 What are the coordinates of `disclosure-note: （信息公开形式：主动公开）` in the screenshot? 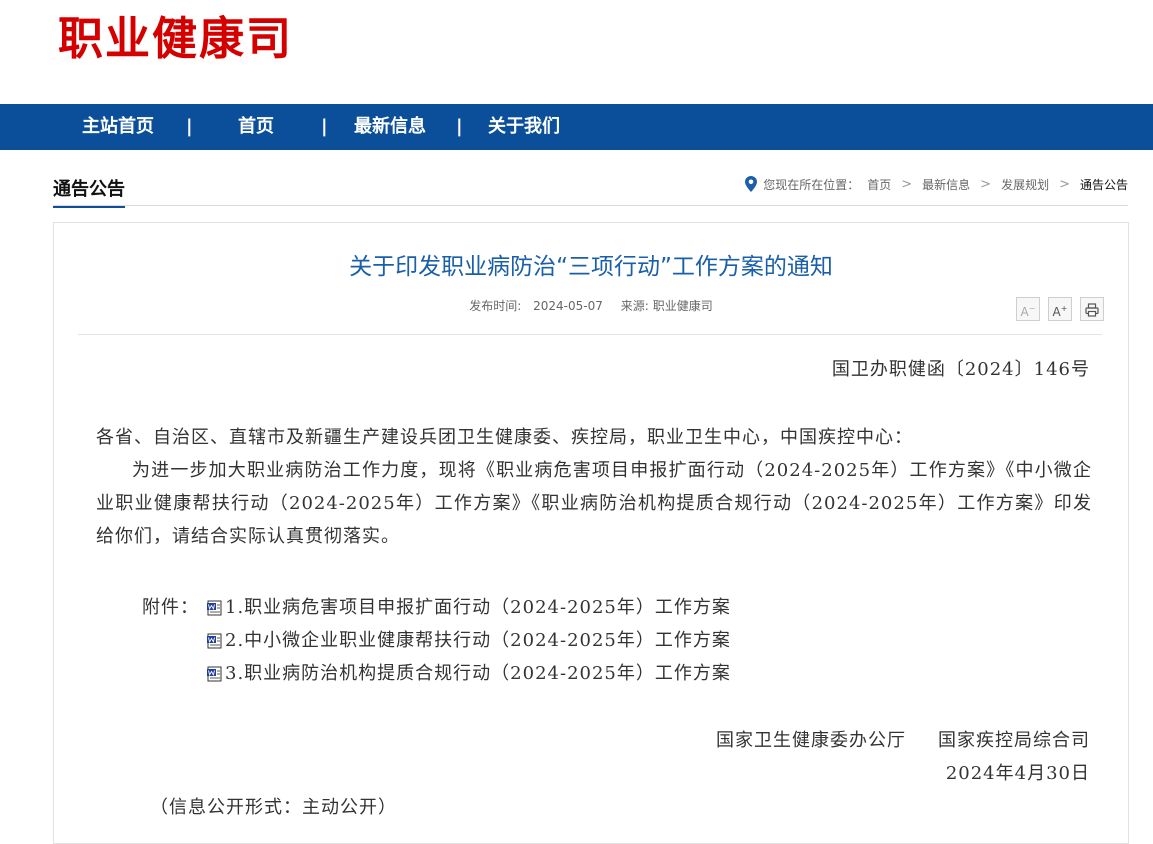 It's located at (273, 807).